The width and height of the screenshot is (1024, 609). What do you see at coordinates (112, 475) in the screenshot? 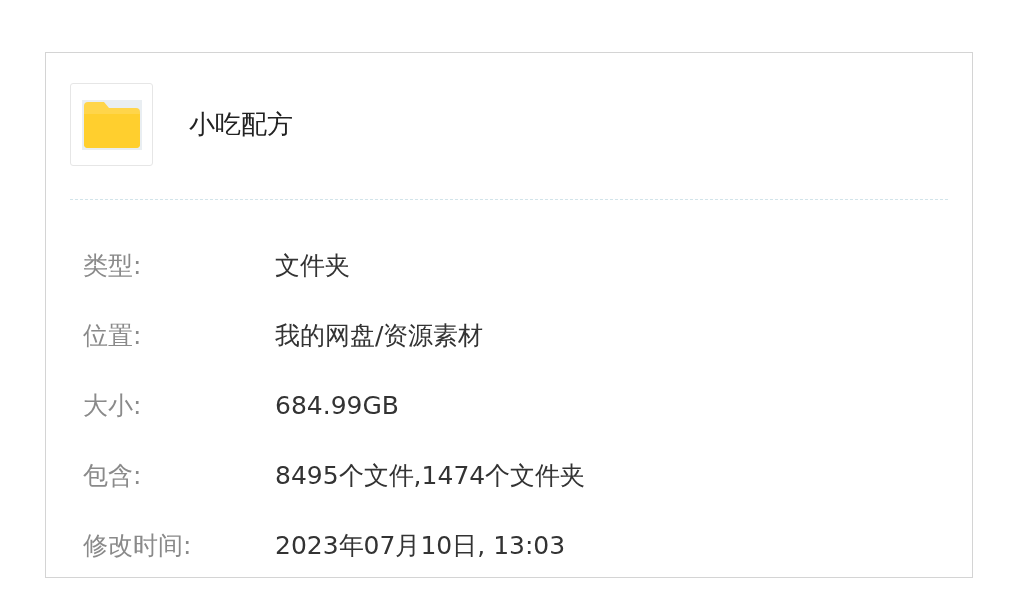
I see `property-label: 包含:` at bounding box center [112, 475].